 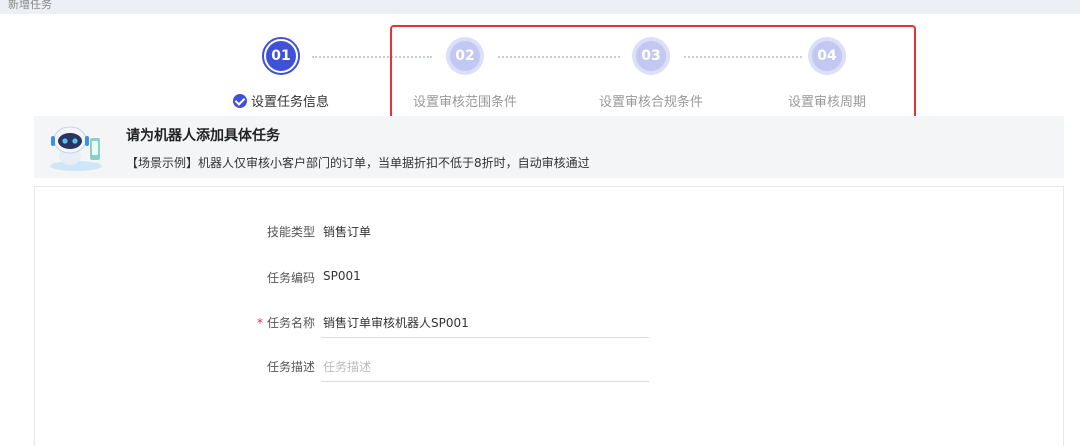 What do you see at coordinates (290, 367) in the screenshot?
I see `task-desc-label: 任务描述` at bounding box center [290, 367].